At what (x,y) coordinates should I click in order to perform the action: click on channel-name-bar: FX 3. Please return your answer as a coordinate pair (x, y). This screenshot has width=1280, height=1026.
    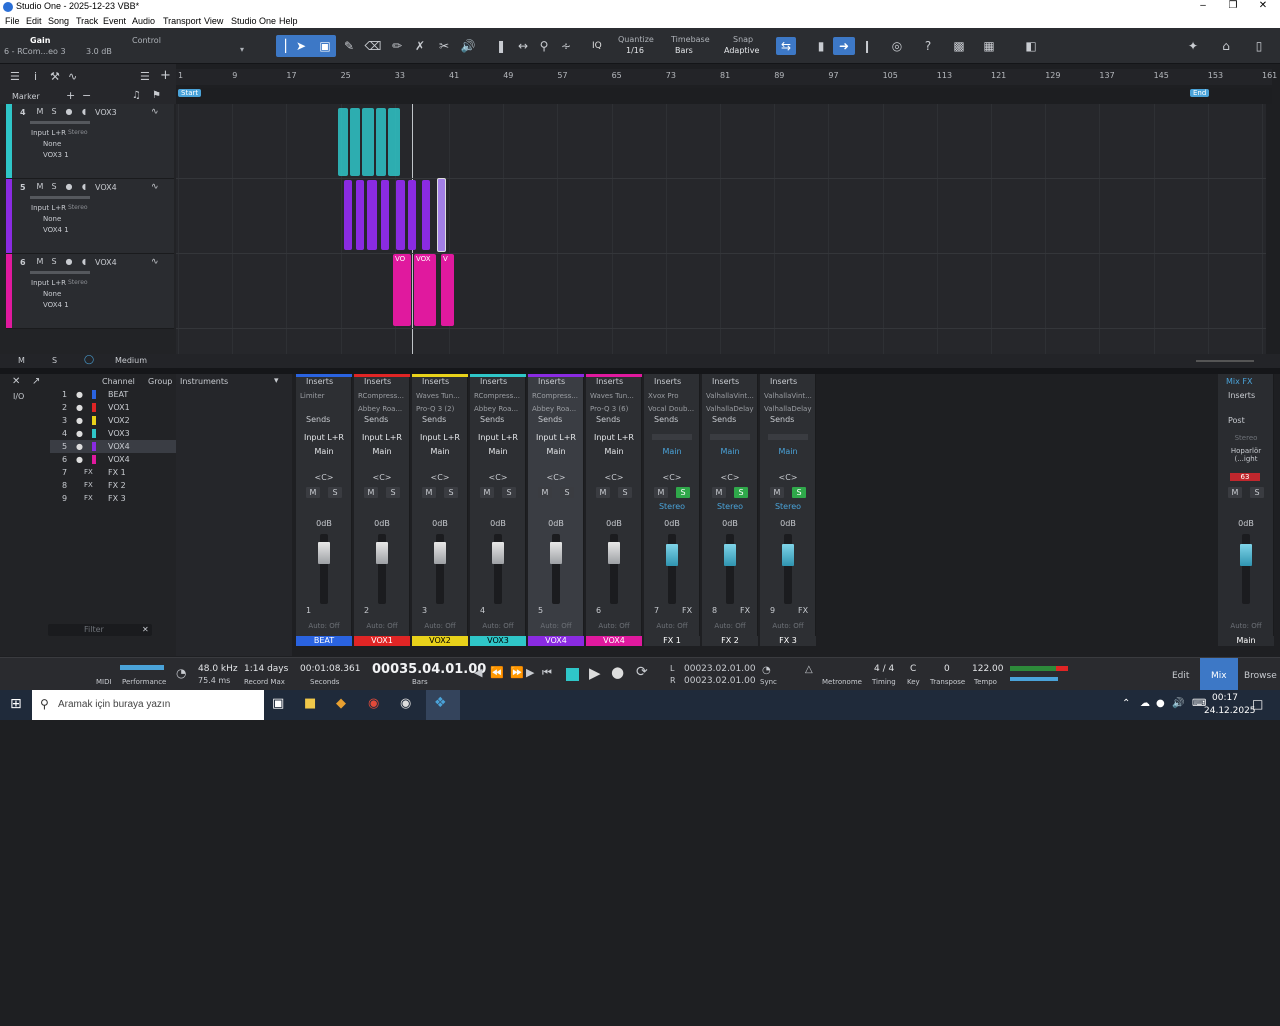
    Looking at the image, I should click on (788, 641).